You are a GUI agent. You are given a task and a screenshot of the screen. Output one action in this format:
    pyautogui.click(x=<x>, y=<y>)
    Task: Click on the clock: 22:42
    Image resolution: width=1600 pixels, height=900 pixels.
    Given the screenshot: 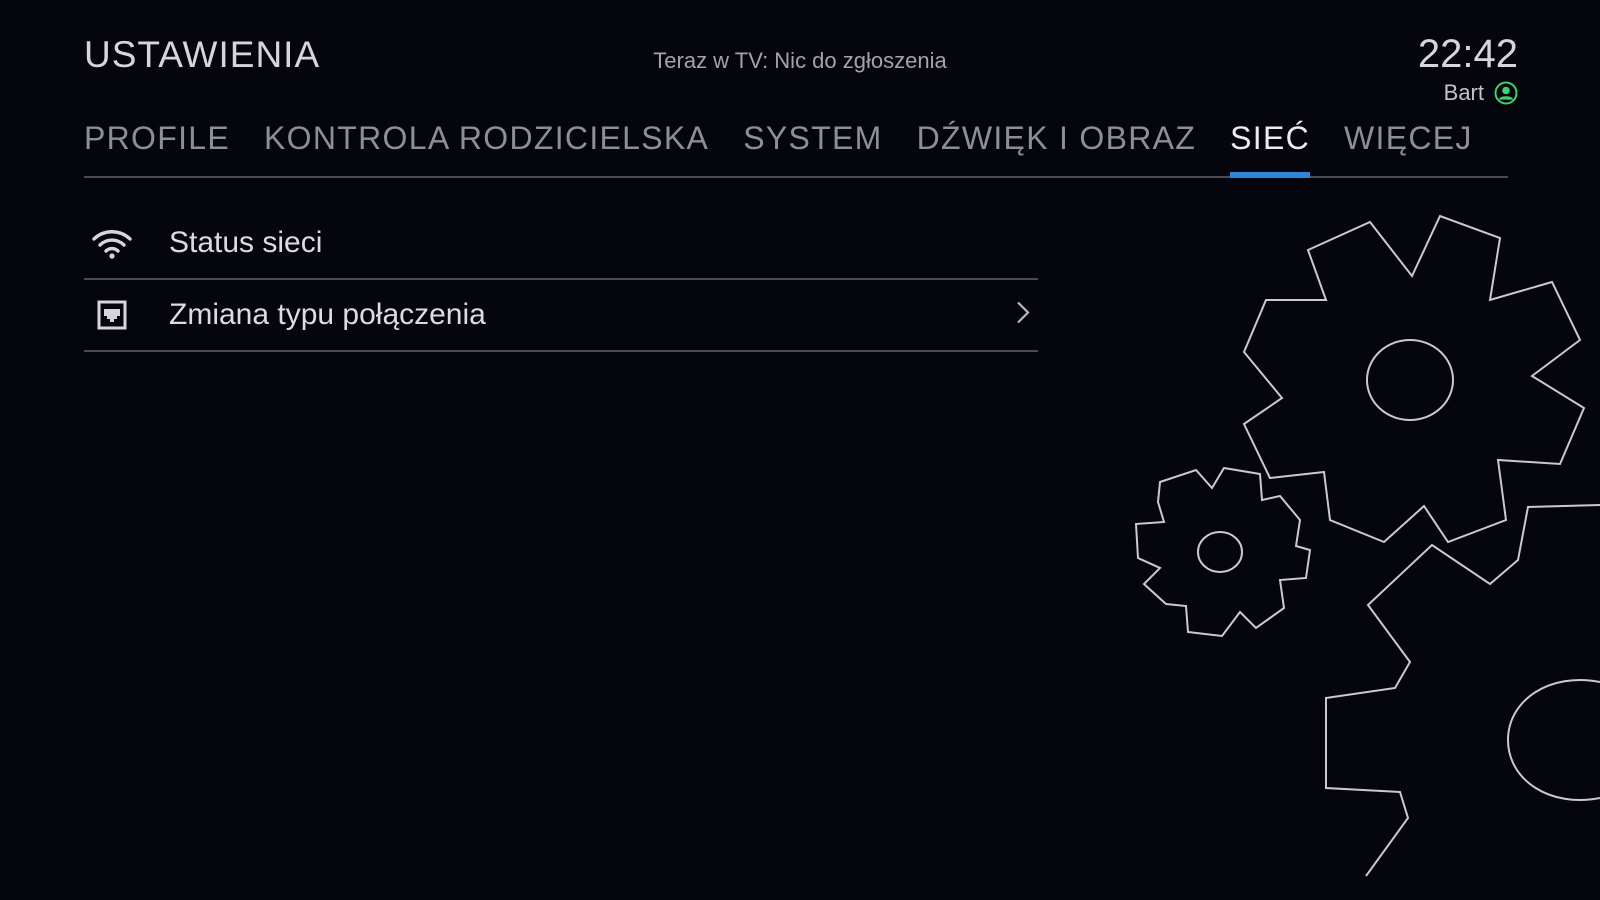 What is the action you would take?
    pyautogui.click(x=1467, y=54)
    